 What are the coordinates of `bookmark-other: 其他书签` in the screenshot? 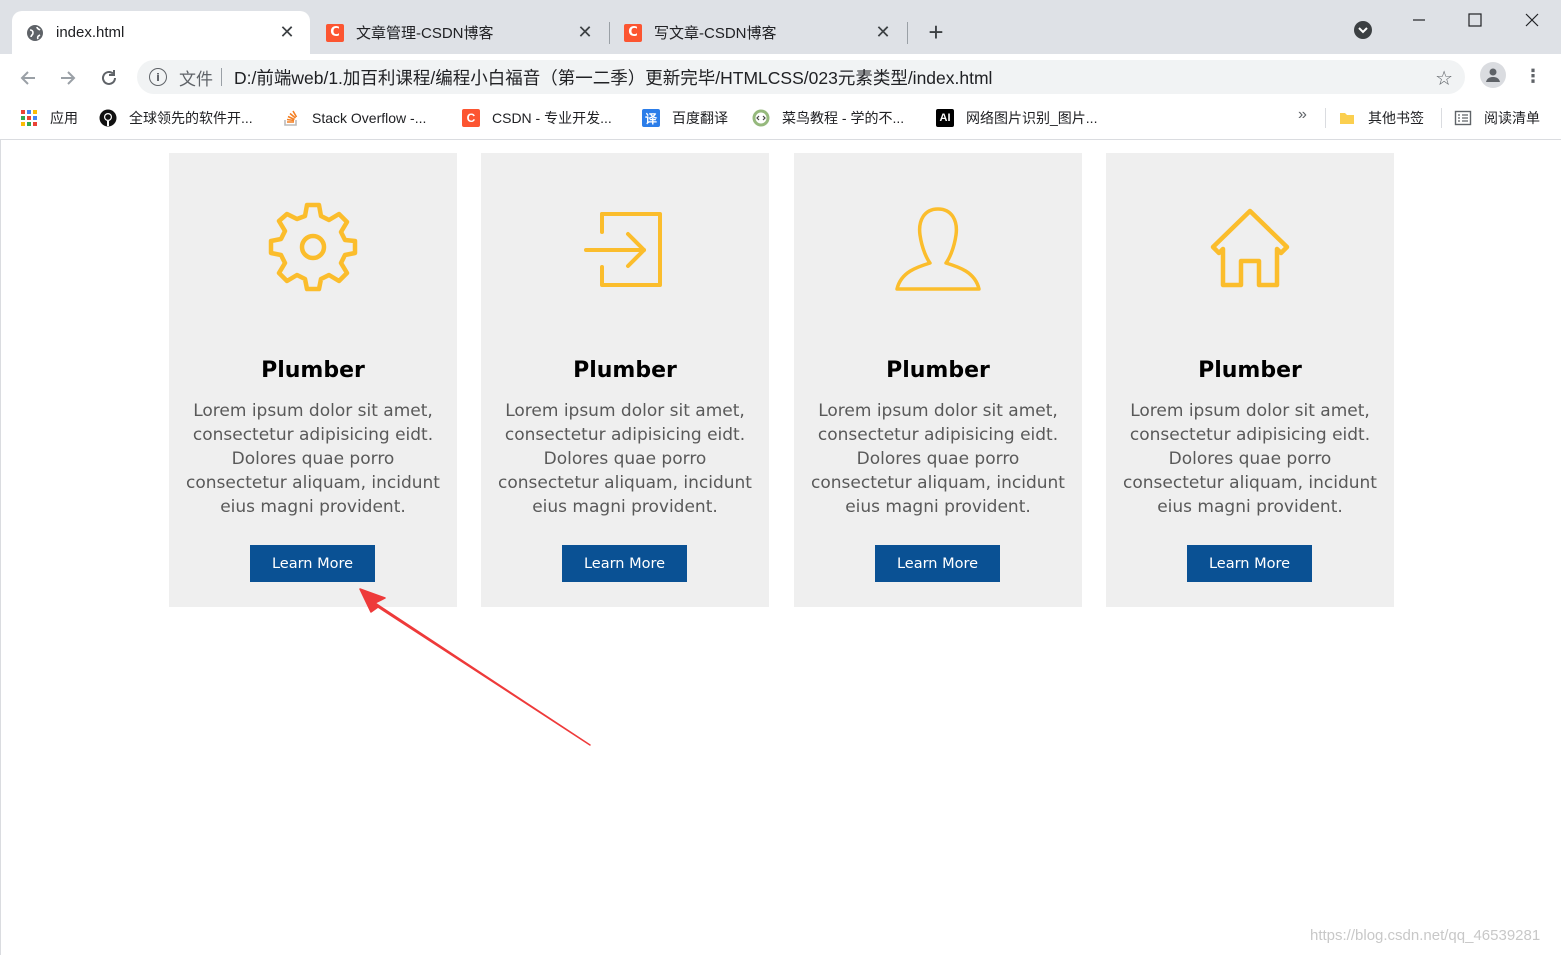 It's located at (1381, 118).